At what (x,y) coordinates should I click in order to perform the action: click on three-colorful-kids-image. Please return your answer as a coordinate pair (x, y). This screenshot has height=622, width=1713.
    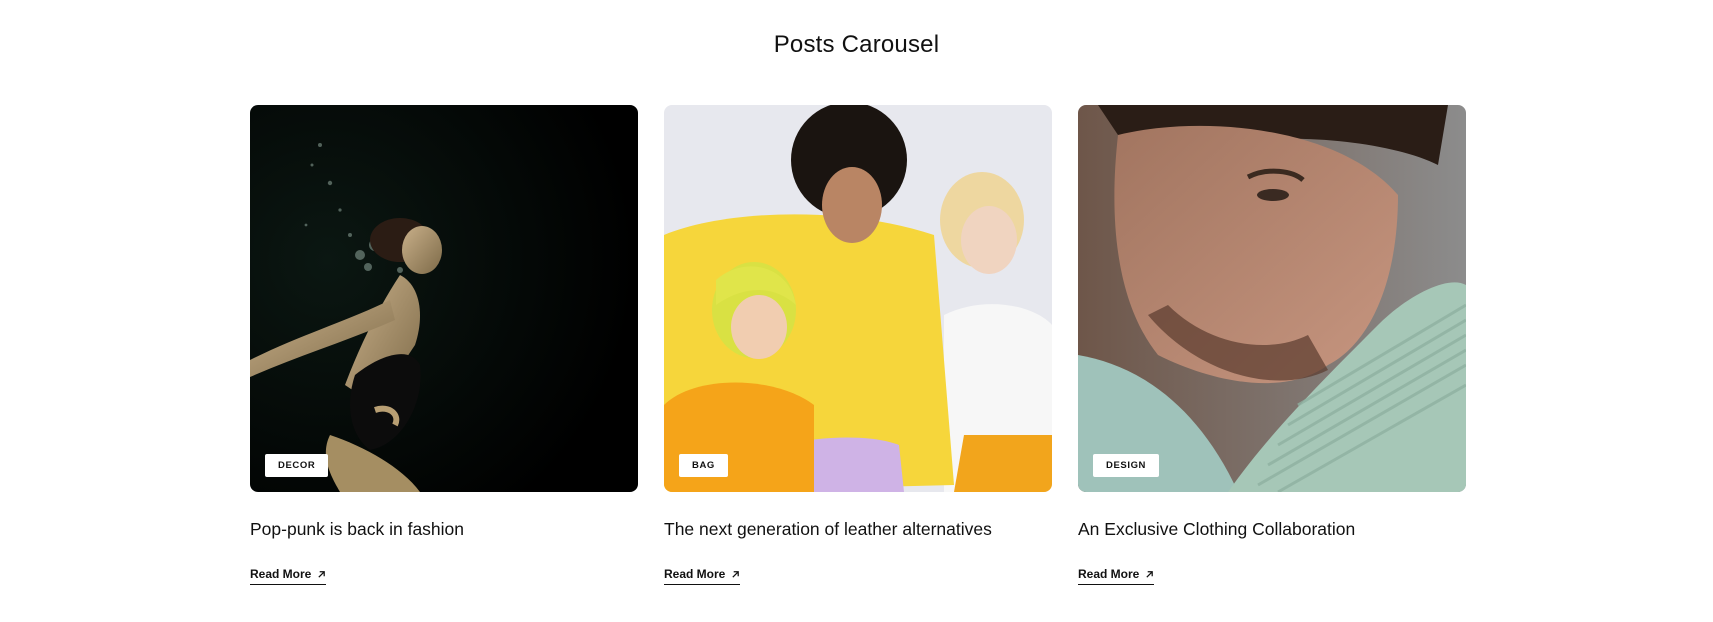
    Looking at the image, I should click on (858, 298).